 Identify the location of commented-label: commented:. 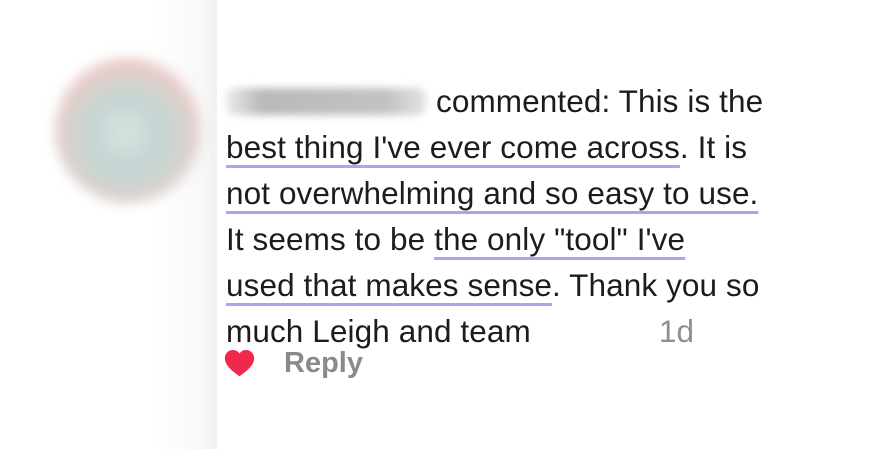
(523, 101).